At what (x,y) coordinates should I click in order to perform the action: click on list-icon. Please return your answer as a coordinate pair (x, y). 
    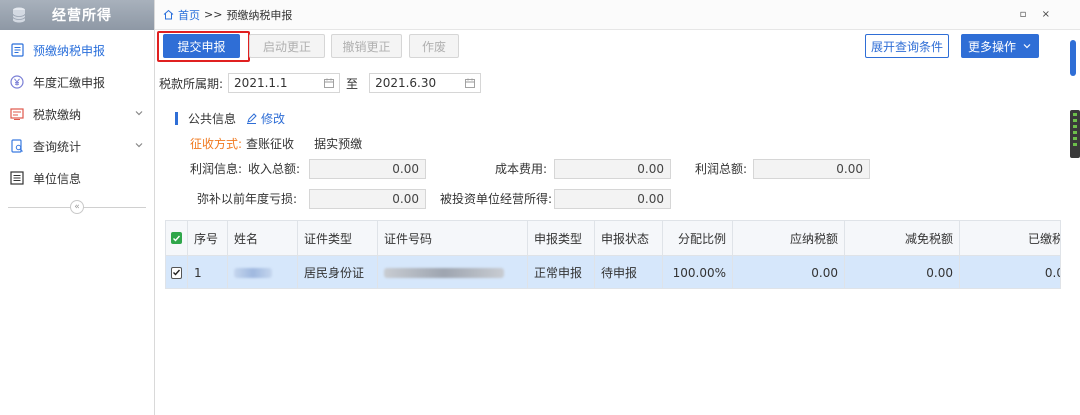
    Looking at the image, I should click on (17, 178).